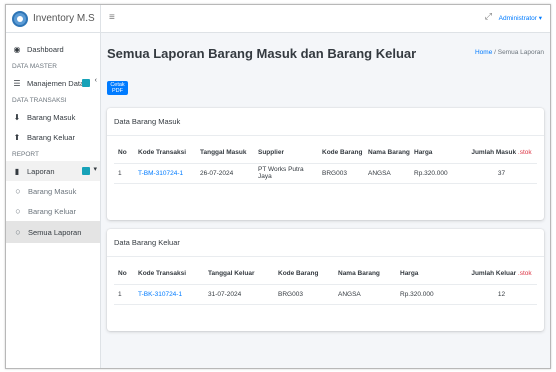 This screenshot has width=556, height=372. Describe the element at coordinates (64, 18) in the screenshot. I see `brand-title: Inventory M.S` at that location.